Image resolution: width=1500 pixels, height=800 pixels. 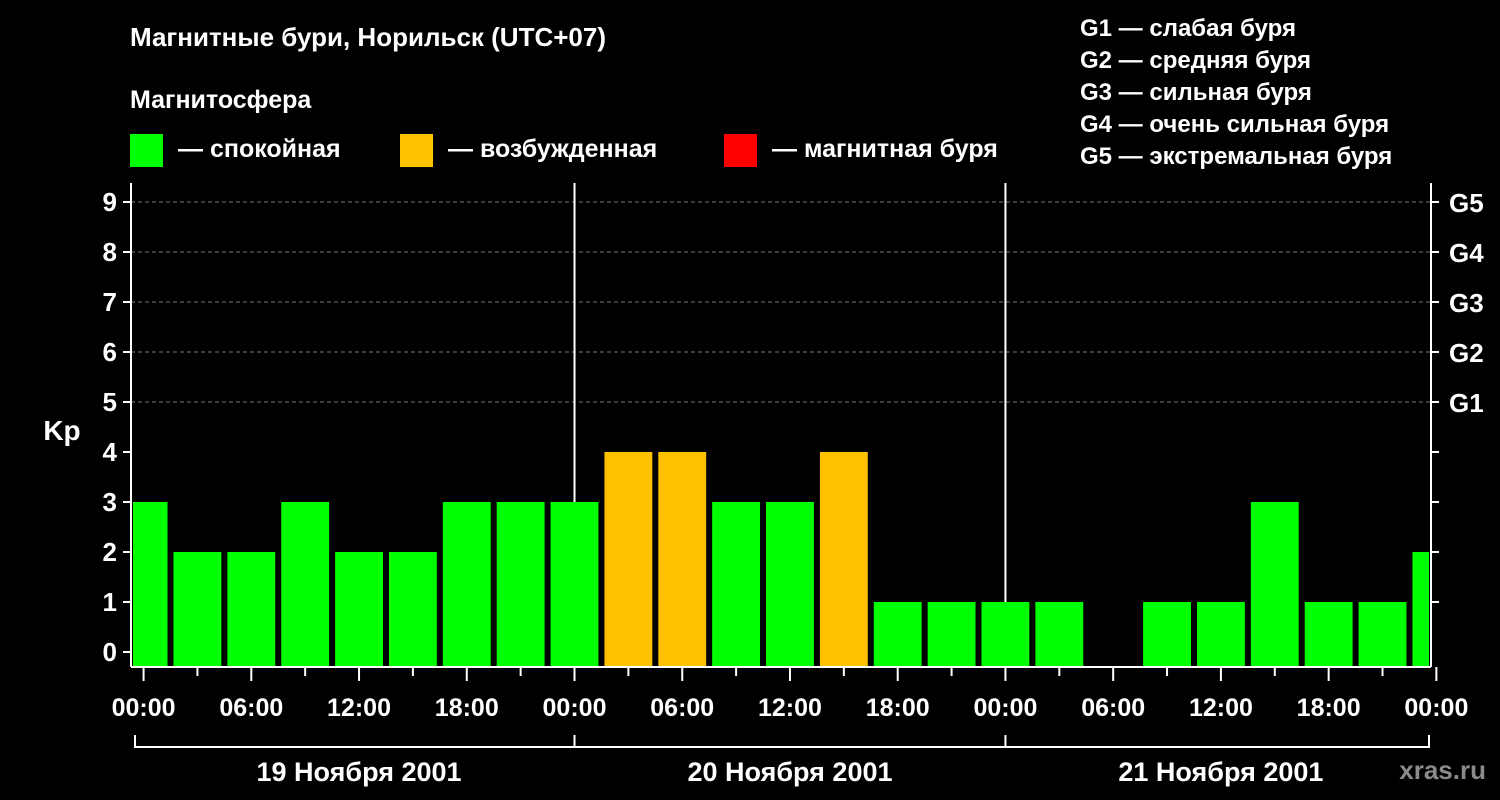 What do you see at coordinates (110, 452) in the screenshot?
I see `y-tick-label: 4` at bounding box center [110, 452].